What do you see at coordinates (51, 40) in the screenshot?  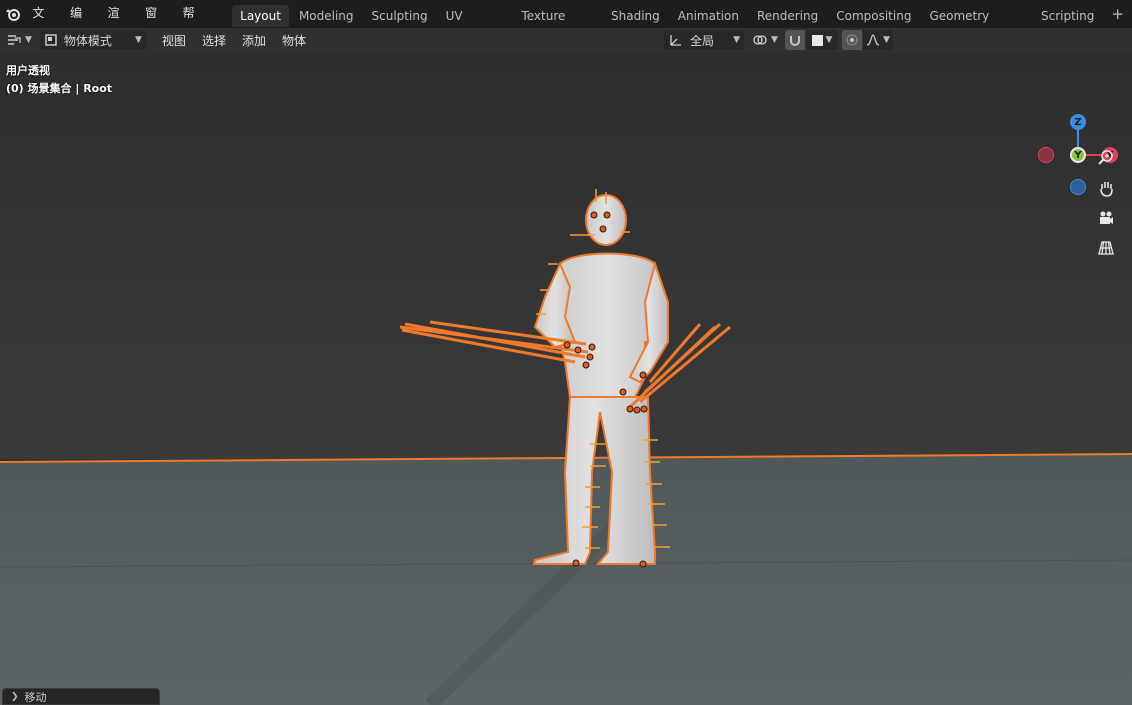 I see `object-mode-icon` at bounding box center [51, 40].